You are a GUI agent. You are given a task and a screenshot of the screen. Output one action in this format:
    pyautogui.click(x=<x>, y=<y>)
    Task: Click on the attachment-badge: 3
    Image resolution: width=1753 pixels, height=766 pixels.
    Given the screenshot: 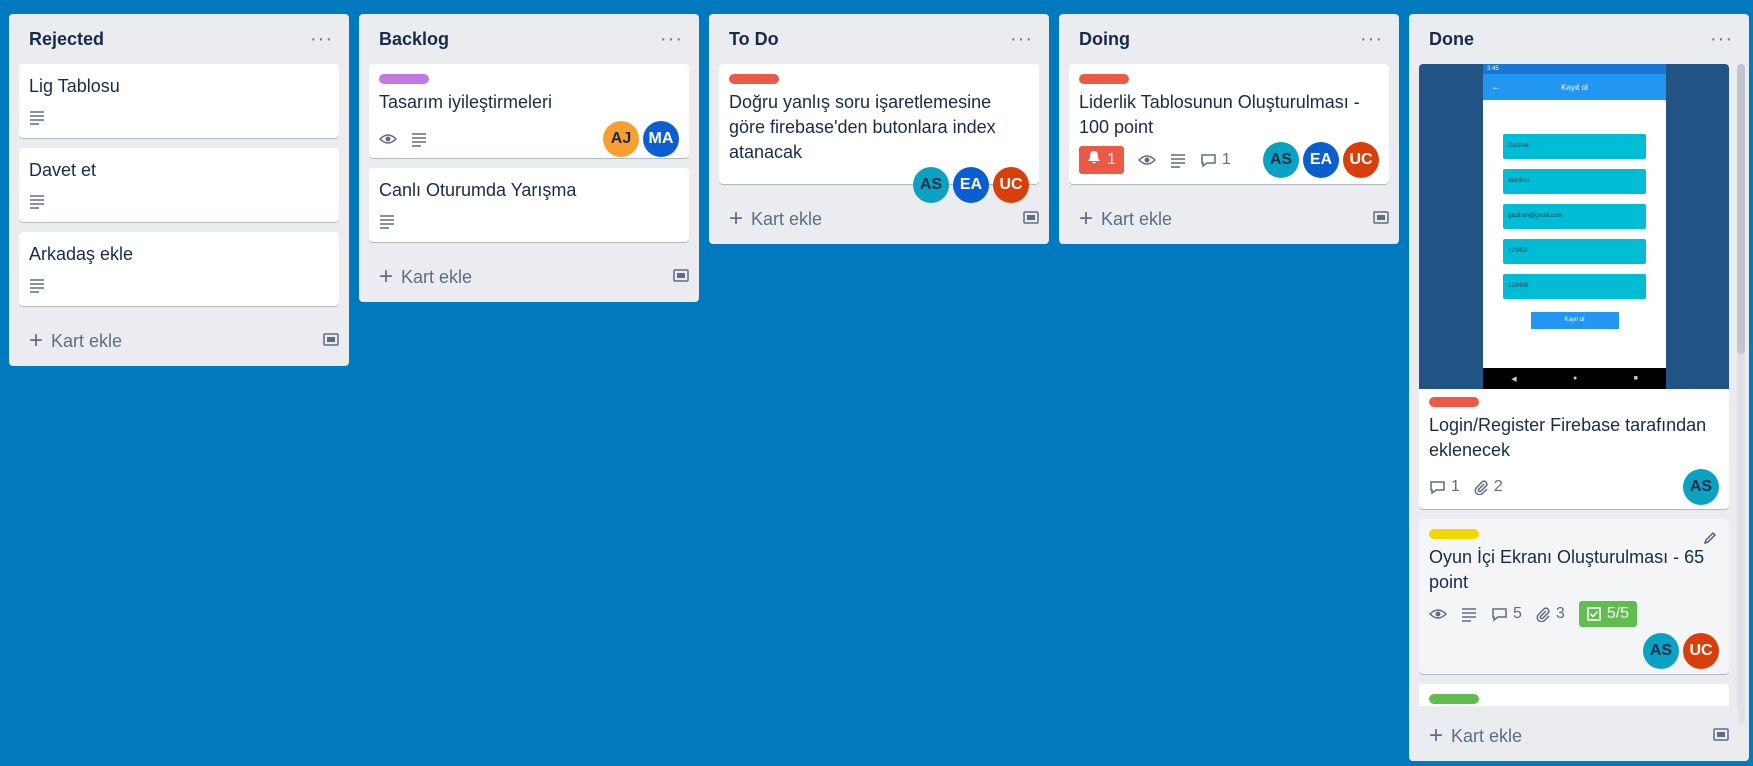 What is the action you would take?
    pyautogui.click(x=1550, y=614)
    